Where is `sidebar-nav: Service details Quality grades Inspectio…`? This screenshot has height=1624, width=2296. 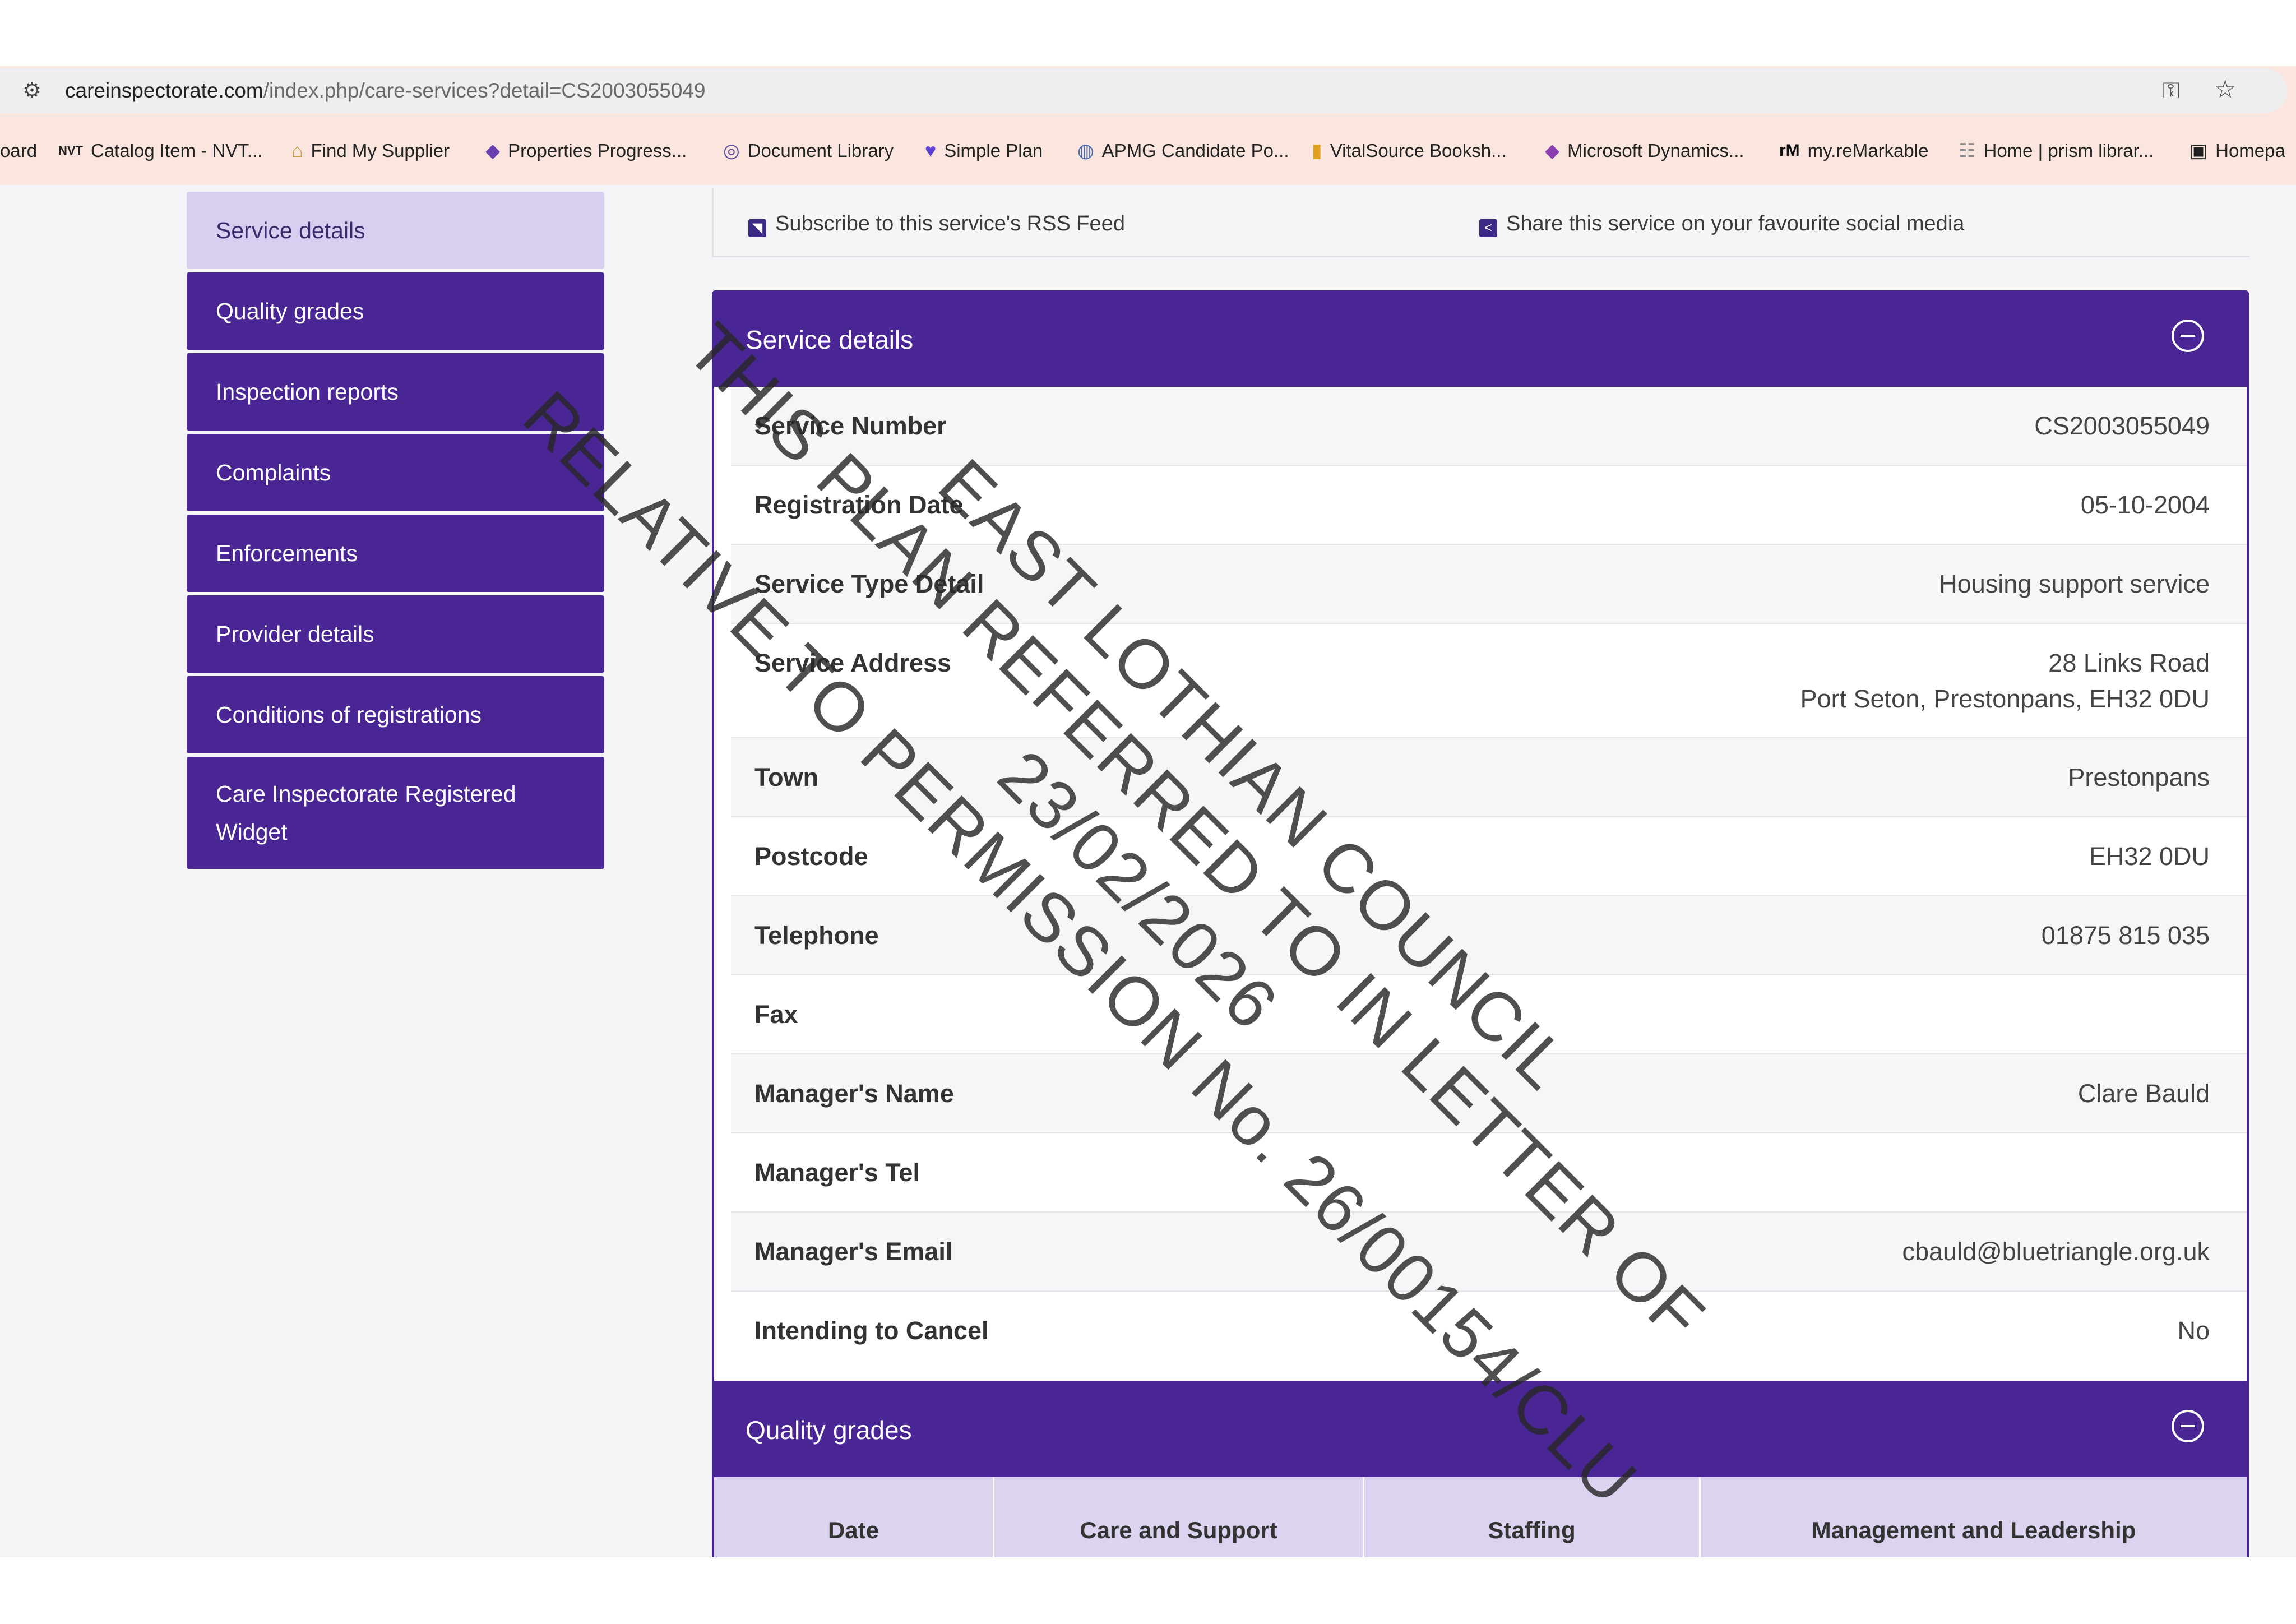 sidebar-nav: Service details Quality grades Inspectio… is located at coordinates (395, 532).